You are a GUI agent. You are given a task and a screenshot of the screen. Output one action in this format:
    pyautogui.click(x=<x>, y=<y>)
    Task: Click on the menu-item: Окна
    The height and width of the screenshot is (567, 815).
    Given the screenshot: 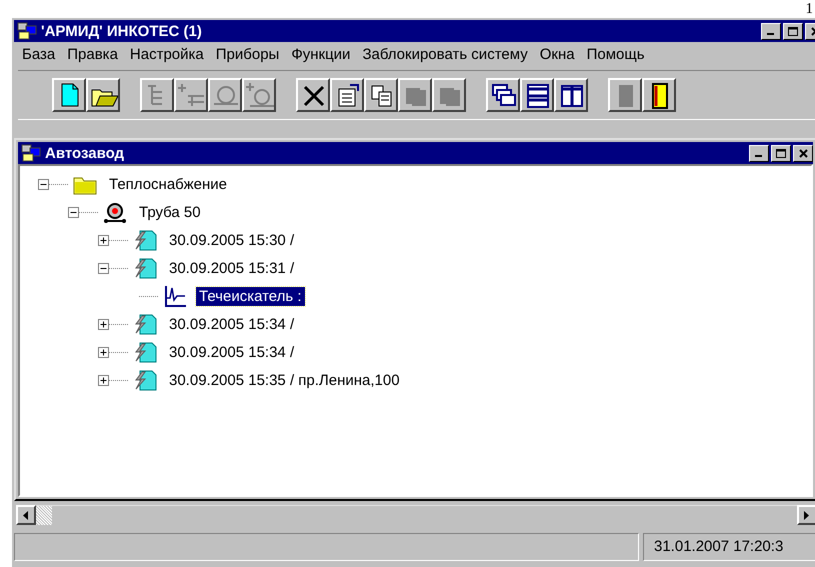 What is the action you would take?
    pyautogui.click(x=557, y=54)
    